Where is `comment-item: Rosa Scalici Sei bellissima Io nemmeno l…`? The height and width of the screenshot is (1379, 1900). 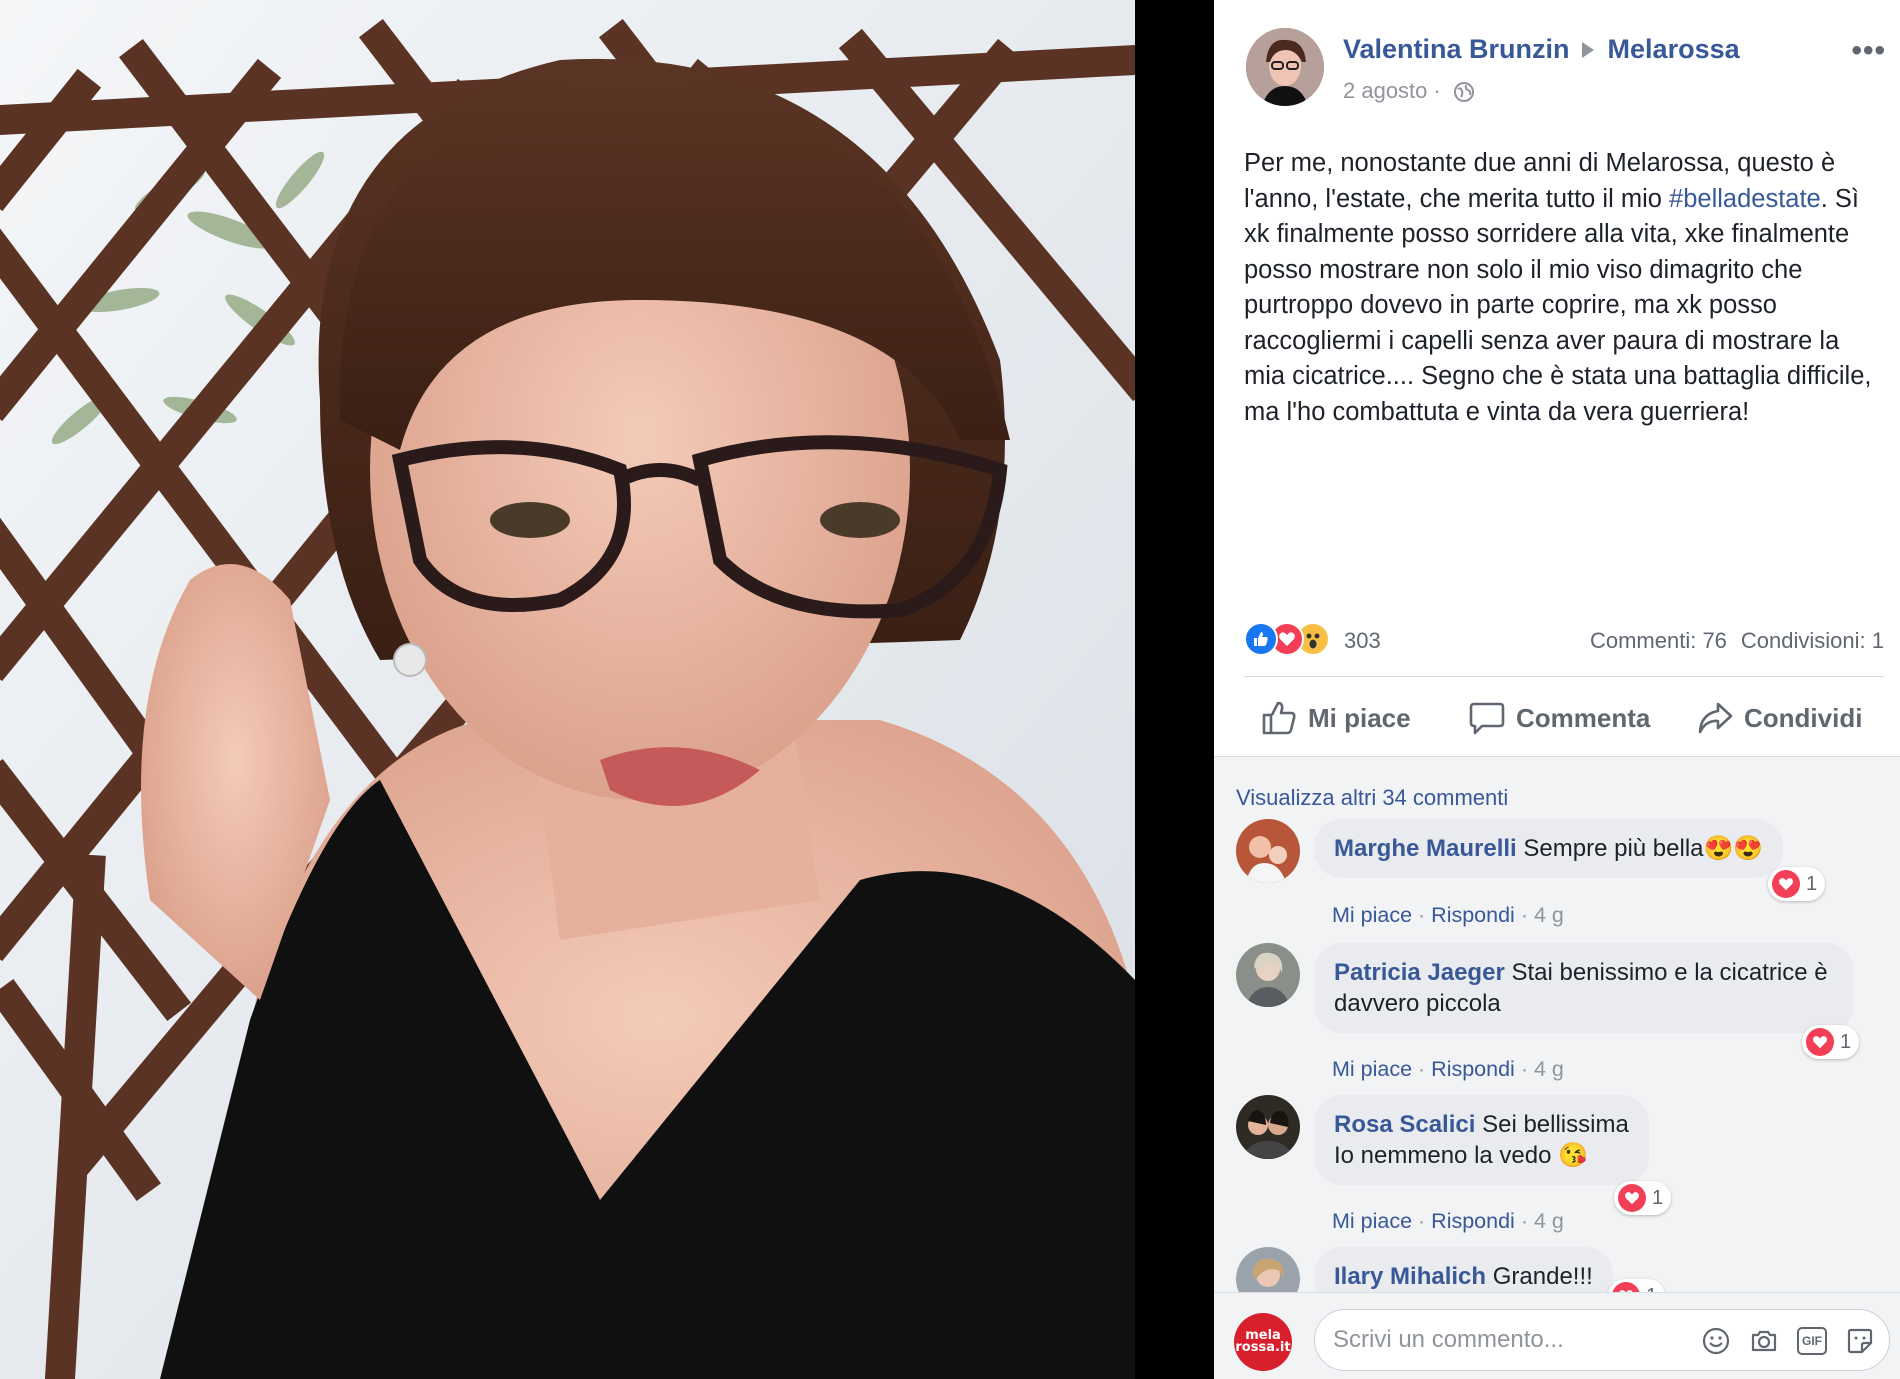 comment-item: Rosa Scalici Sei bellissima Io nemmeno l… is located at coordinates (1556, 1165).